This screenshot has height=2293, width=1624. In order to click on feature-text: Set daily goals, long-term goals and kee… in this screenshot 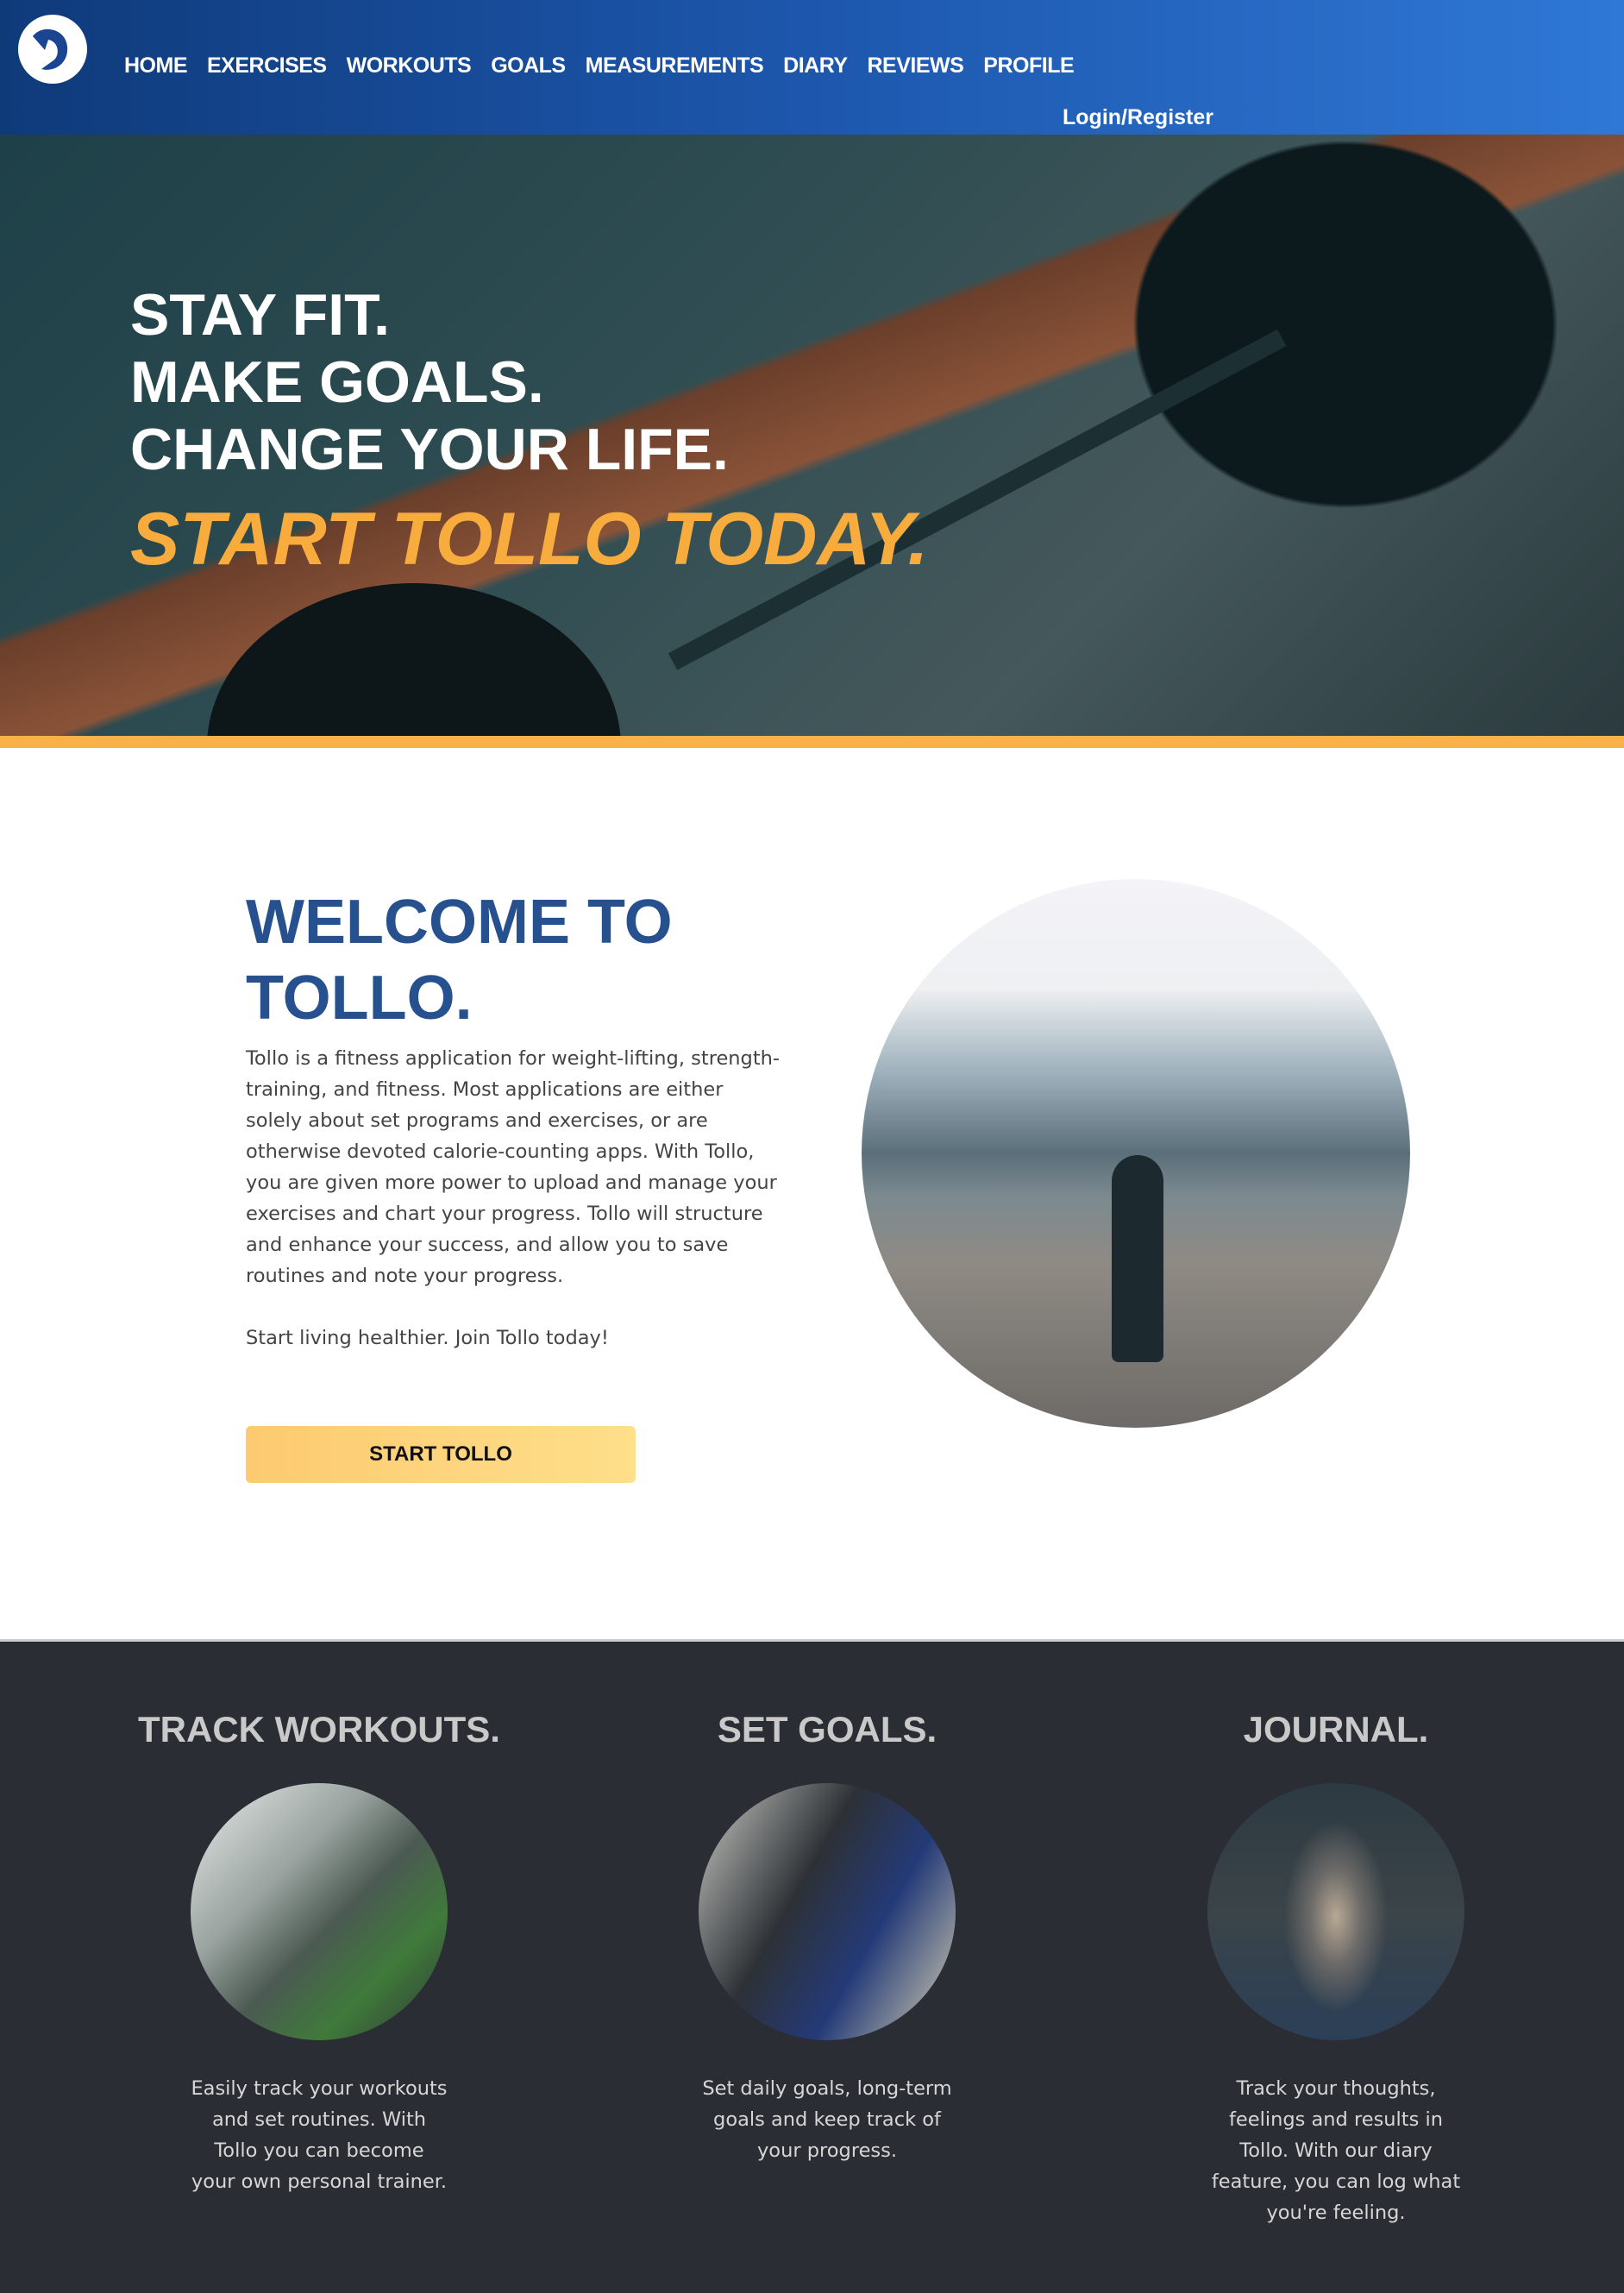, I will do `click(827, 2120)`.